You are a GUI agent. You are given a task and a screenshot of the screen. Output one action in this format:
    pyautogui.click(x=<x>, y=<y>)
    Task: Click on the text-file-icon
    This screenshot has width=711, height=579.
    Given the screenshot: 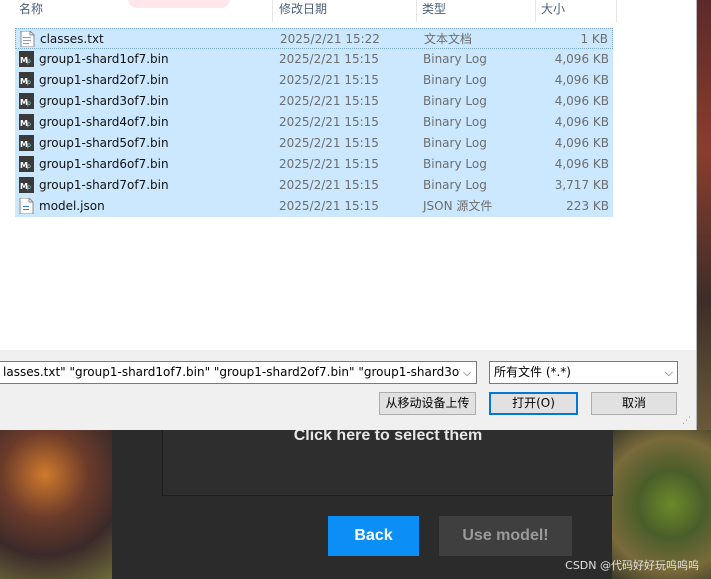 What is the action you would take?
    pyautogui.click(x=27, y=39)
    